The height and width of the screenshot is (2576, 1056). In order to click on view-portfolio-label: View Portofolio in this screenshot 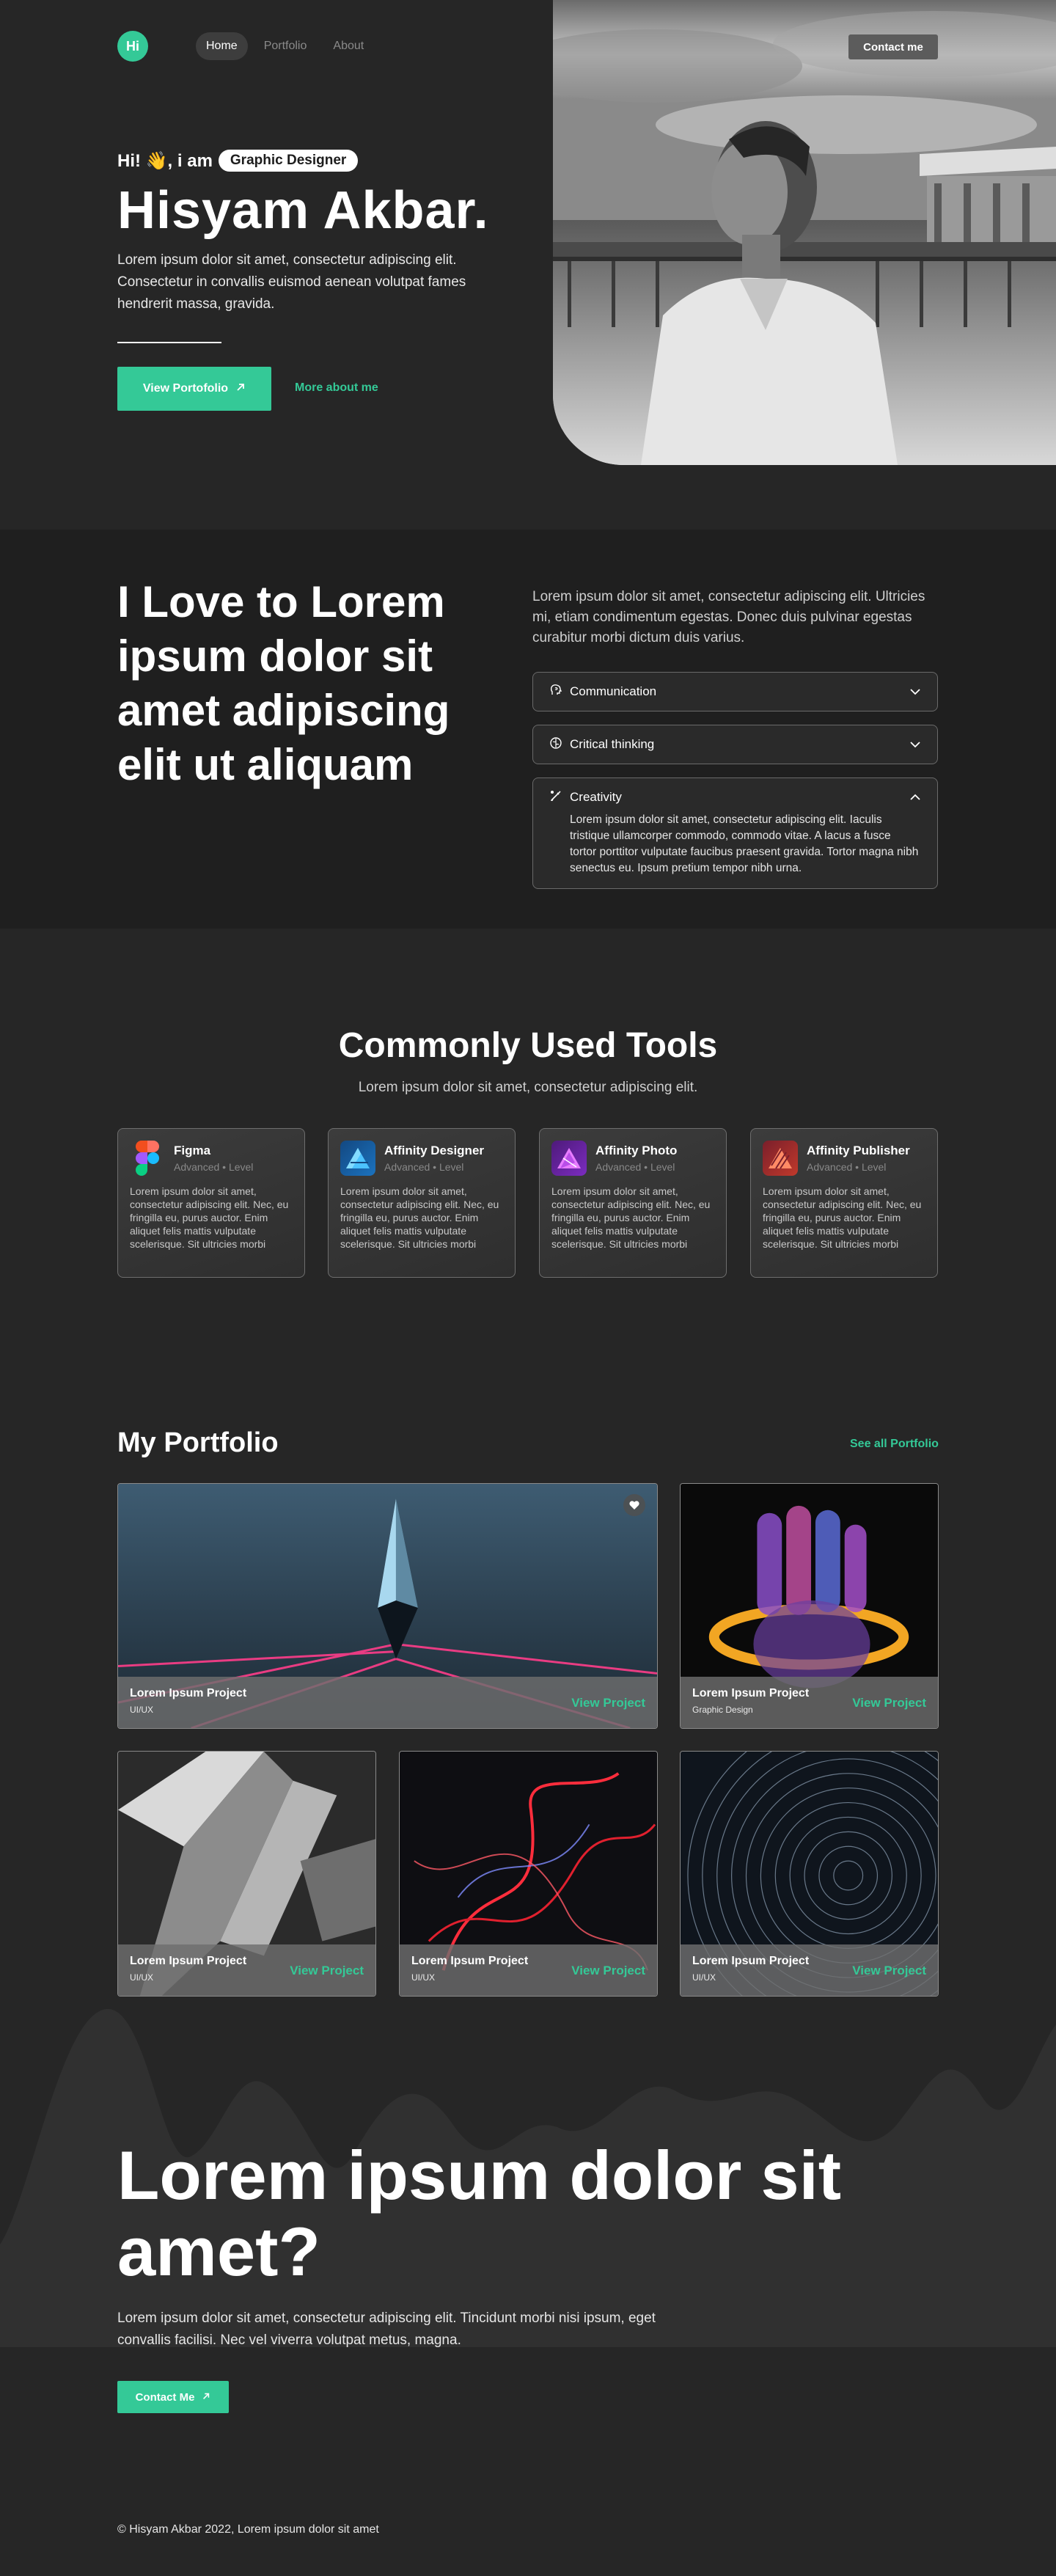, I will do `click(185, 388)`.